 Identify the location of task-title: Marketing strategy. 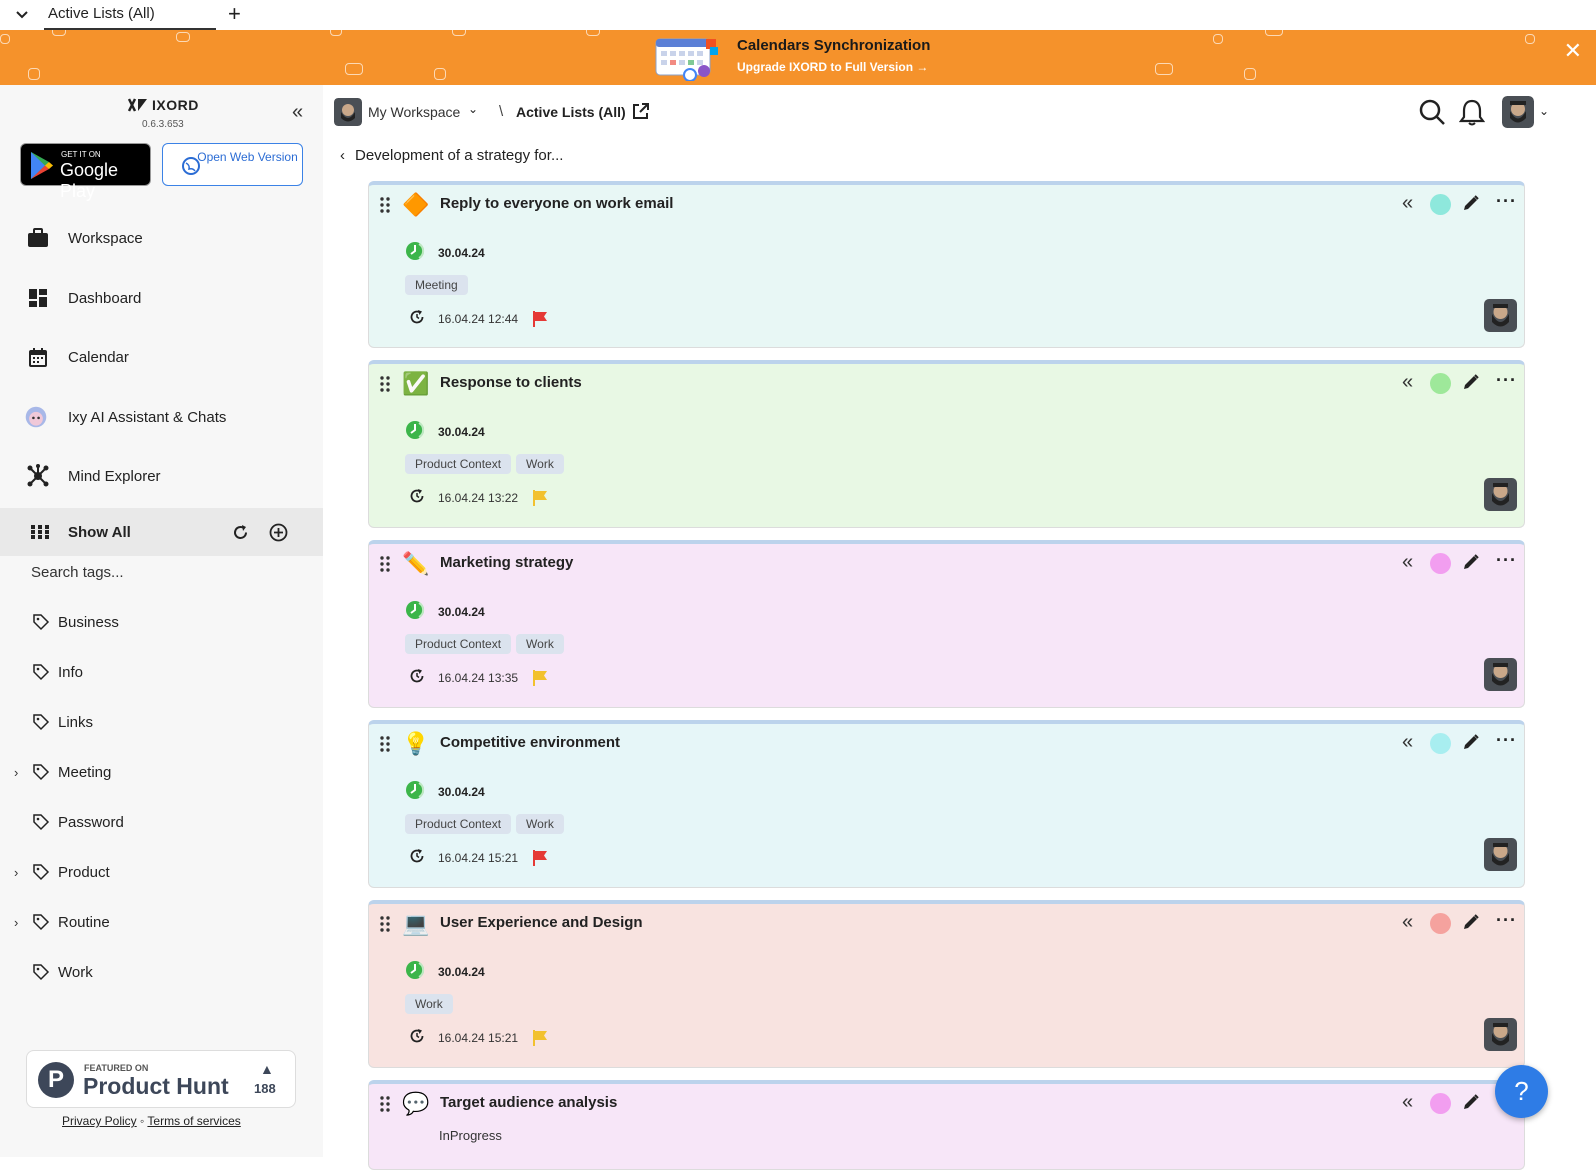
(506, 562).